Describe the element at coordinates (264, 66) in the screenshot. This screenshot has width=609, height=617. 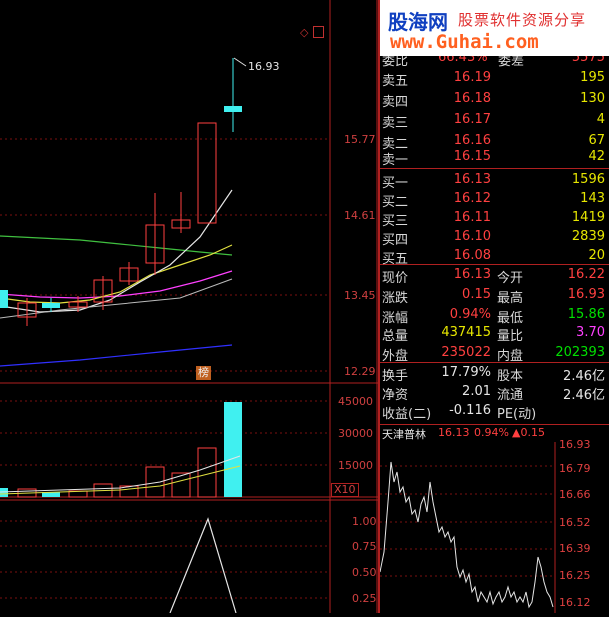
I see `peak-label: 16.93` at that location.